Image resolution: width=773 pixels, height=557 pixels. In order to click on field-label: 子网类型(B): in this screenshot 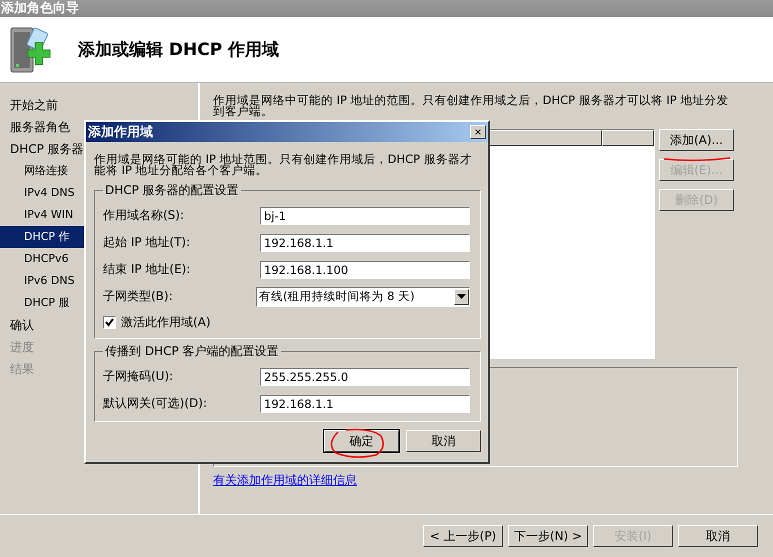, I will do `click(138, 296)`.